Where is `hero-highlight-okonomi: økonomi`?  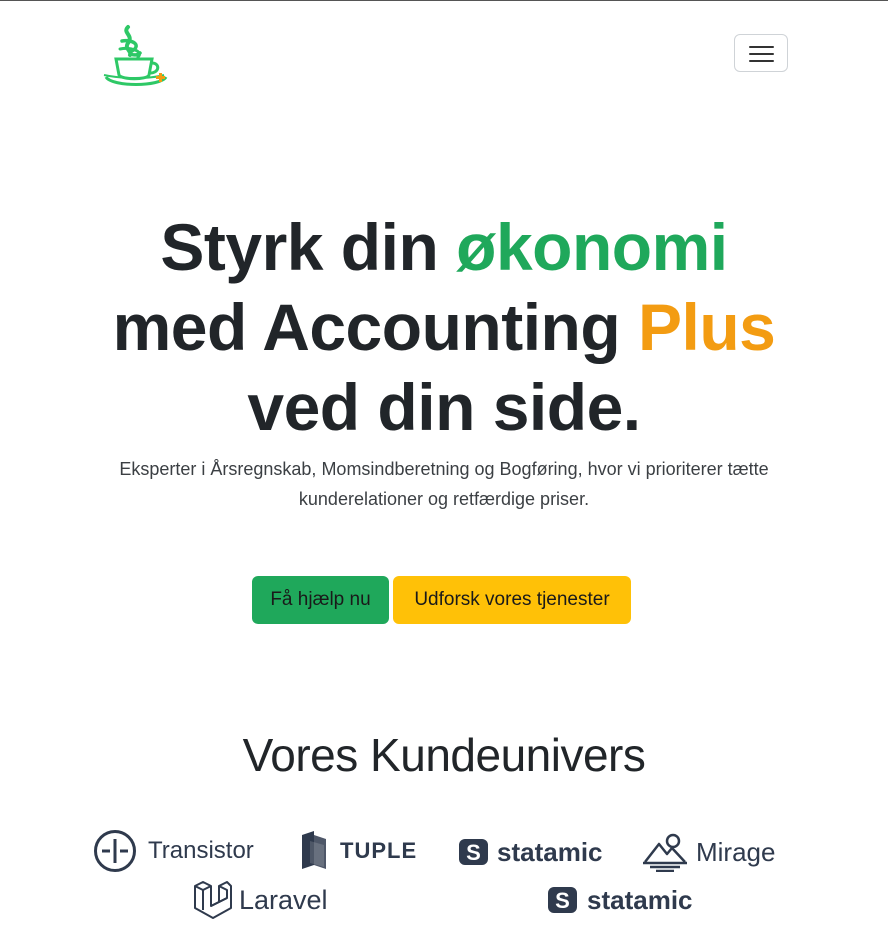
hero-highlight-okonomi: økonomi is located at coordinates (592, 247).